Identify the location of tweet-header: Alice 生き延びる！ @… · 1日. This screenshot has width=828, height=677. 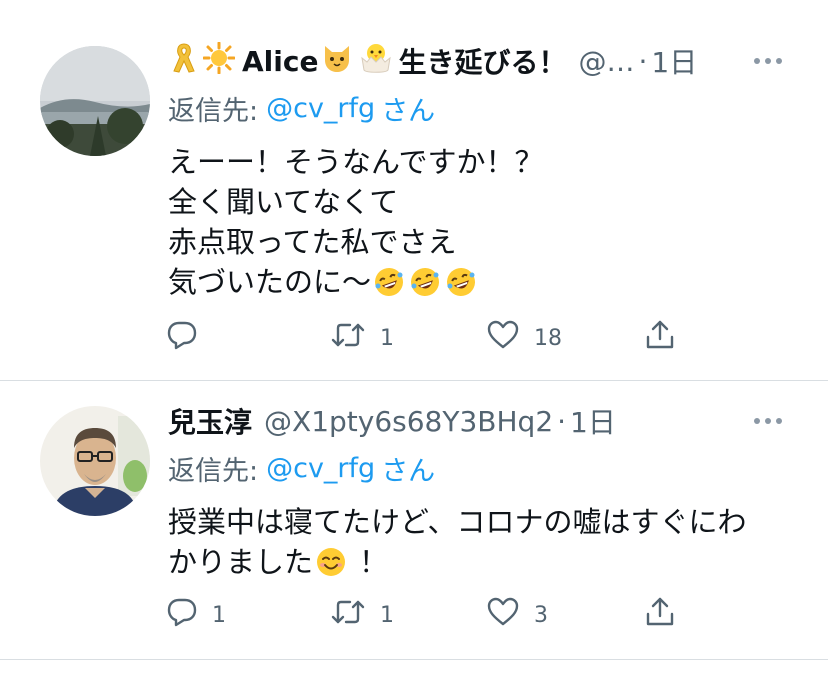
(432, 61).